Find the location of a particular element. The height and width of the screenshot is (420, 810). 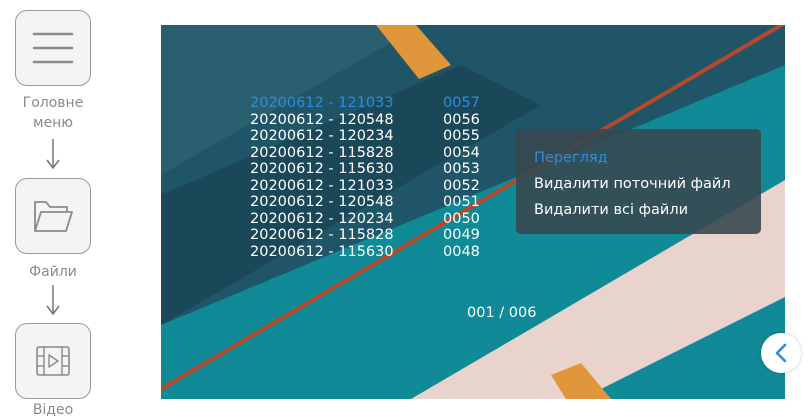

file-number: 0048 is located at coordinates (461, 251).